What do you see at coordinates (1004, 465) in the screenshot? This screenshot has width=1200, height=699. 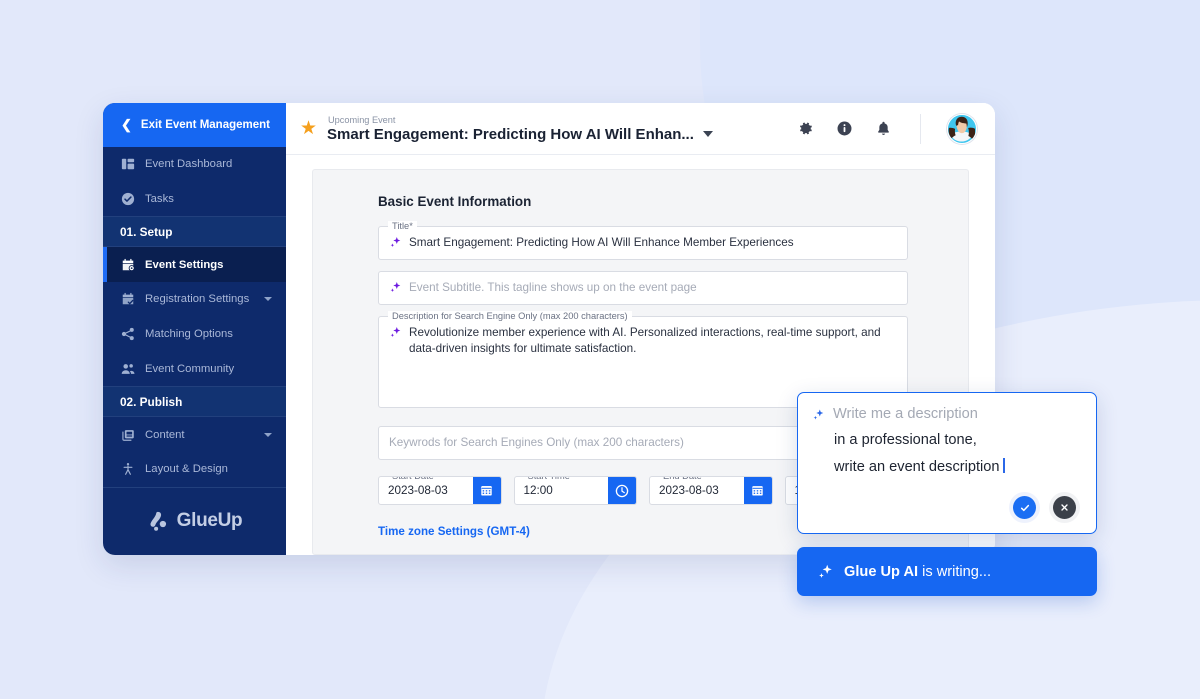 I see `text-cursor` at bounding box center [1004, 465].